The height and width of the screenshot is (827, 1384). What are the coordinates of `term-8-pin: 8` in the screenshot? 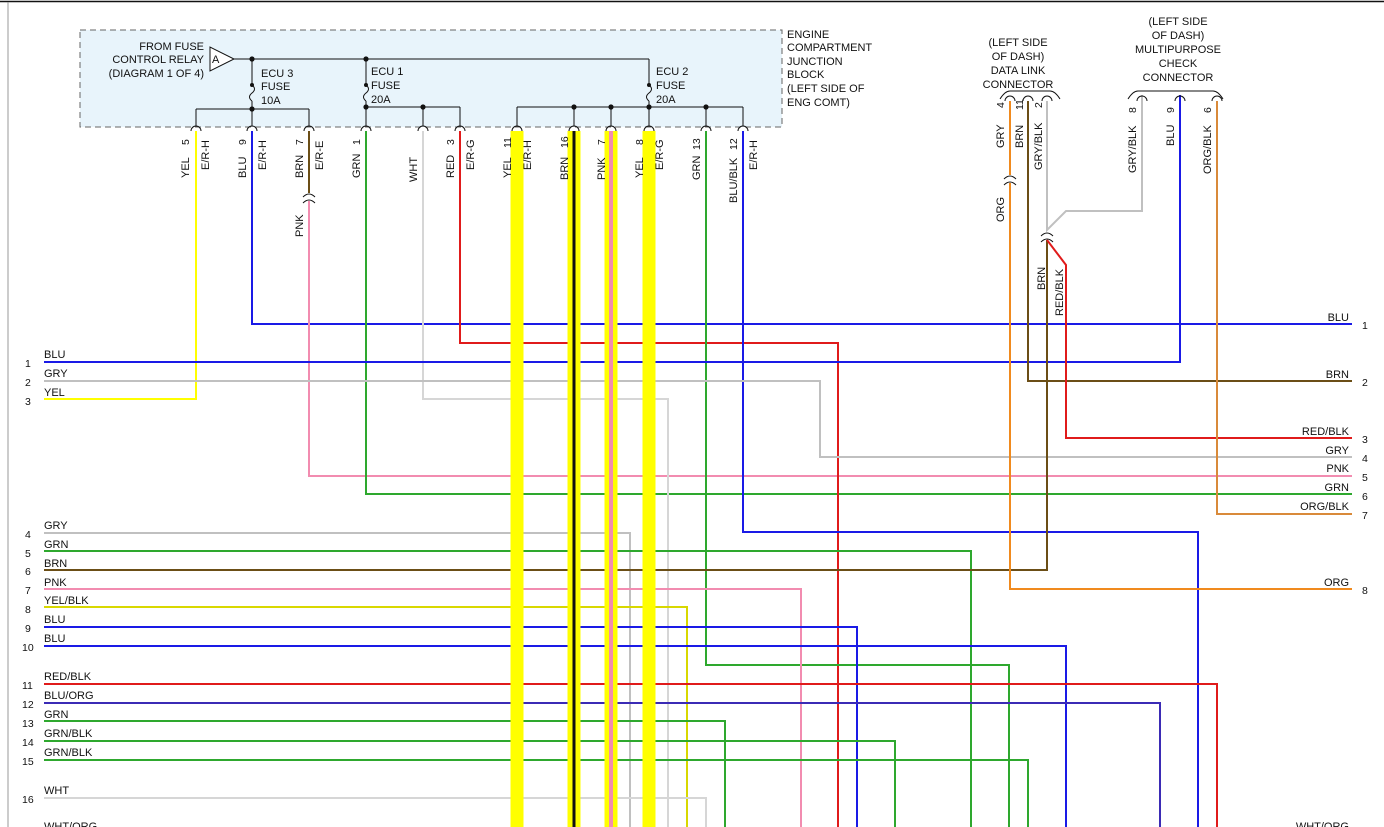 It's located at (640, 142).